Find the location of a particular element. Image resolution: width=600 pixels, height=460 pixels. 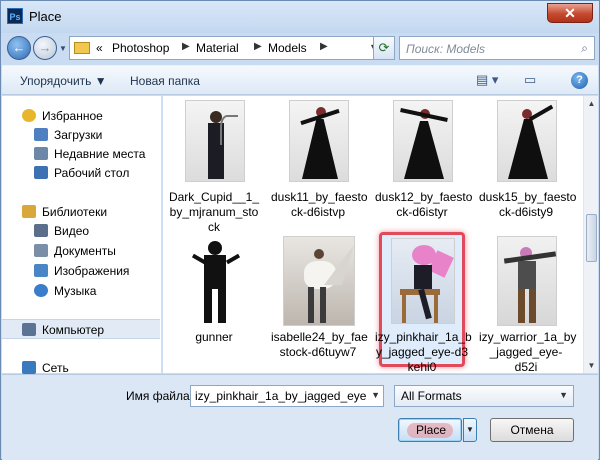

computer-icon is located at coordinates (29, 329).